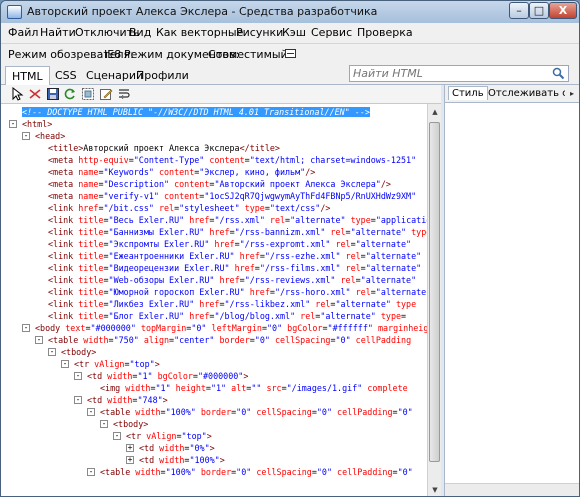 Image resolution: width=580 pixels, height=497 pixels. Describe the element at coordinates (35, 94) in the screenshot. I see `clear-icon` at that location.